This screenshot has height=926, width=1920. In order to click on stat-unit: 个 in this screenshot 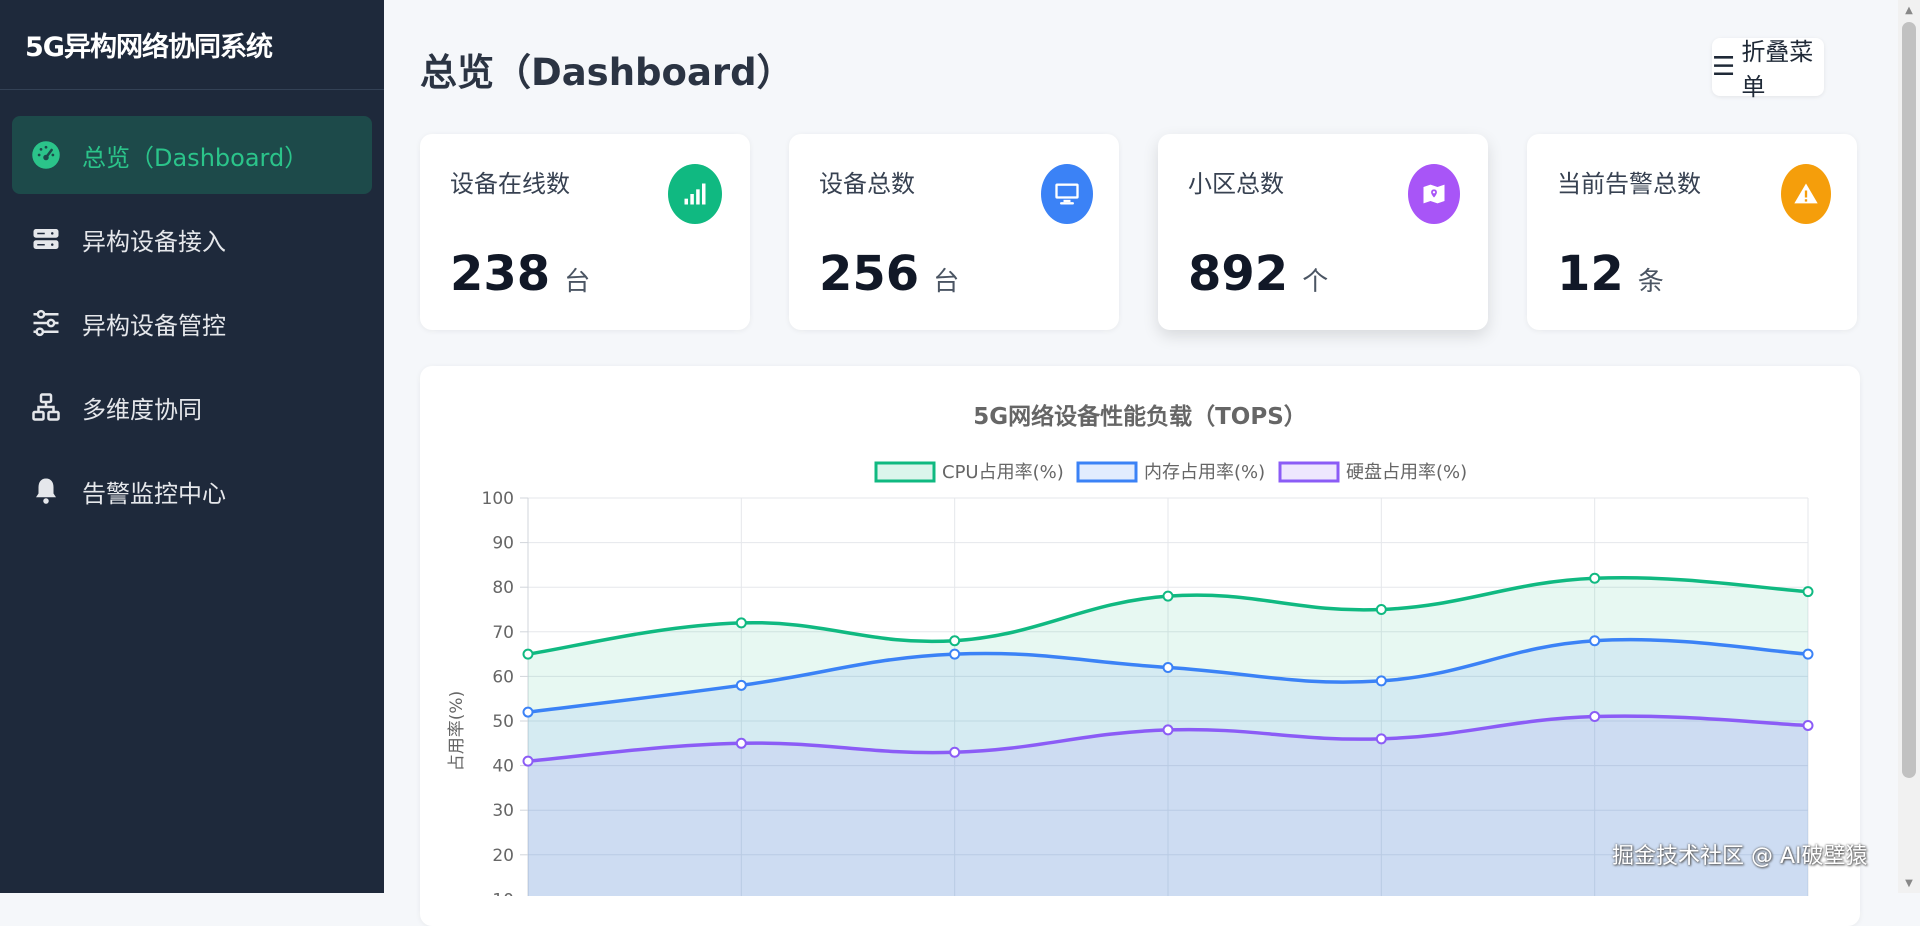, I will do `click(1315, 282)`.